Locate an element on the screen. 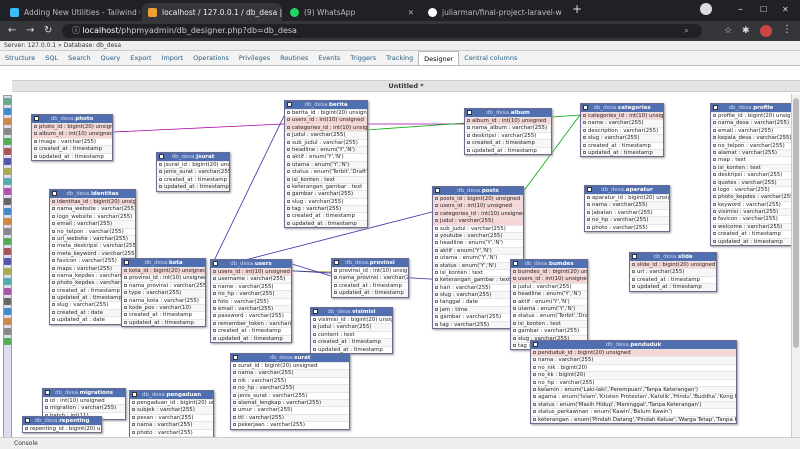  table-column: username : varchar(255) is located at coordinates (251, 279).